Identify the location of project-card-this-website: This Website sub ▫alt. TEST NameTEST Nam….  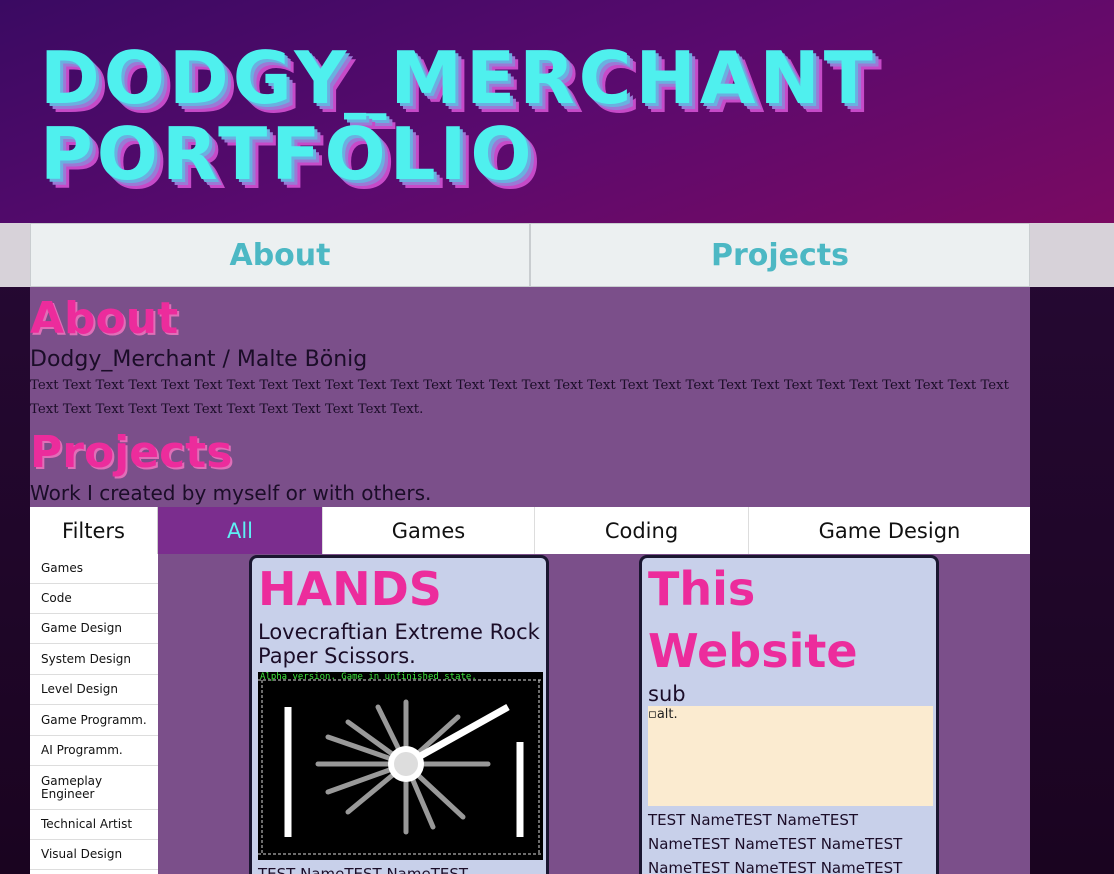
(789, 714).